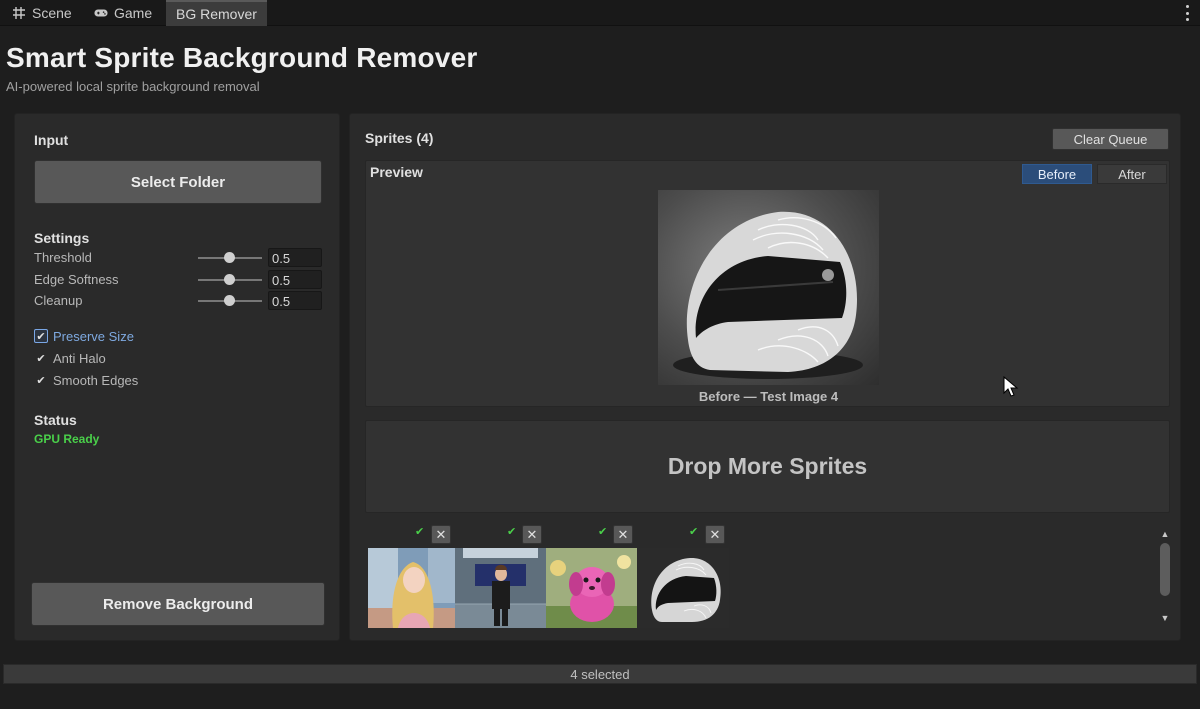  Describe the element at coordinates (295, 279) in the screenshot. I see `edge-softness-value-field: 0.5` at that location.